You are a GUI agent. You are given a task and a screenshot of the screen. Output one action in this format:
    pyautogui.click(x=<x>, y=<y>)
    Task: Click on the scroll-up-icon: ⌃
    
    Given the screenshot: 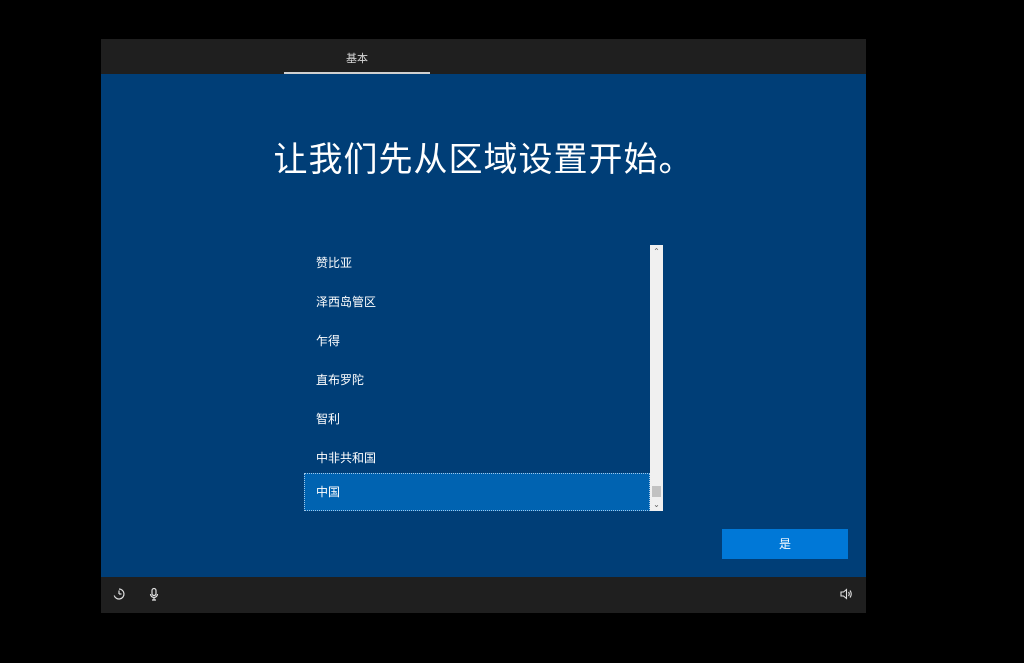 What is the action you would take?
    pyautogui.click(x=656, y=251)
    